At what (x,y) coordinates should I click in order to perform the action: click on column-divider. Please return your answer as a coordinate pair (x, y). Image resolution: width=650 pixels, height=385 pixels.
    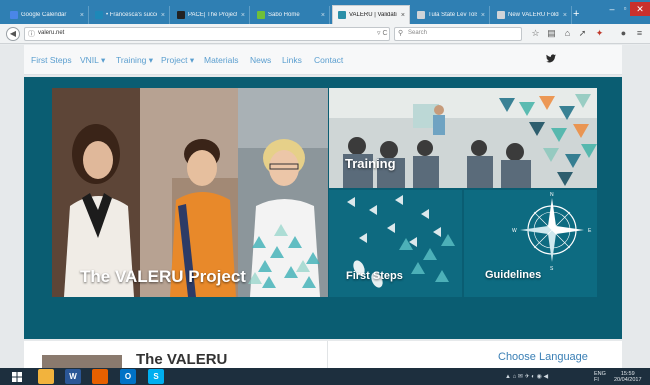
    Looking at the image, I should click on (327, 354).